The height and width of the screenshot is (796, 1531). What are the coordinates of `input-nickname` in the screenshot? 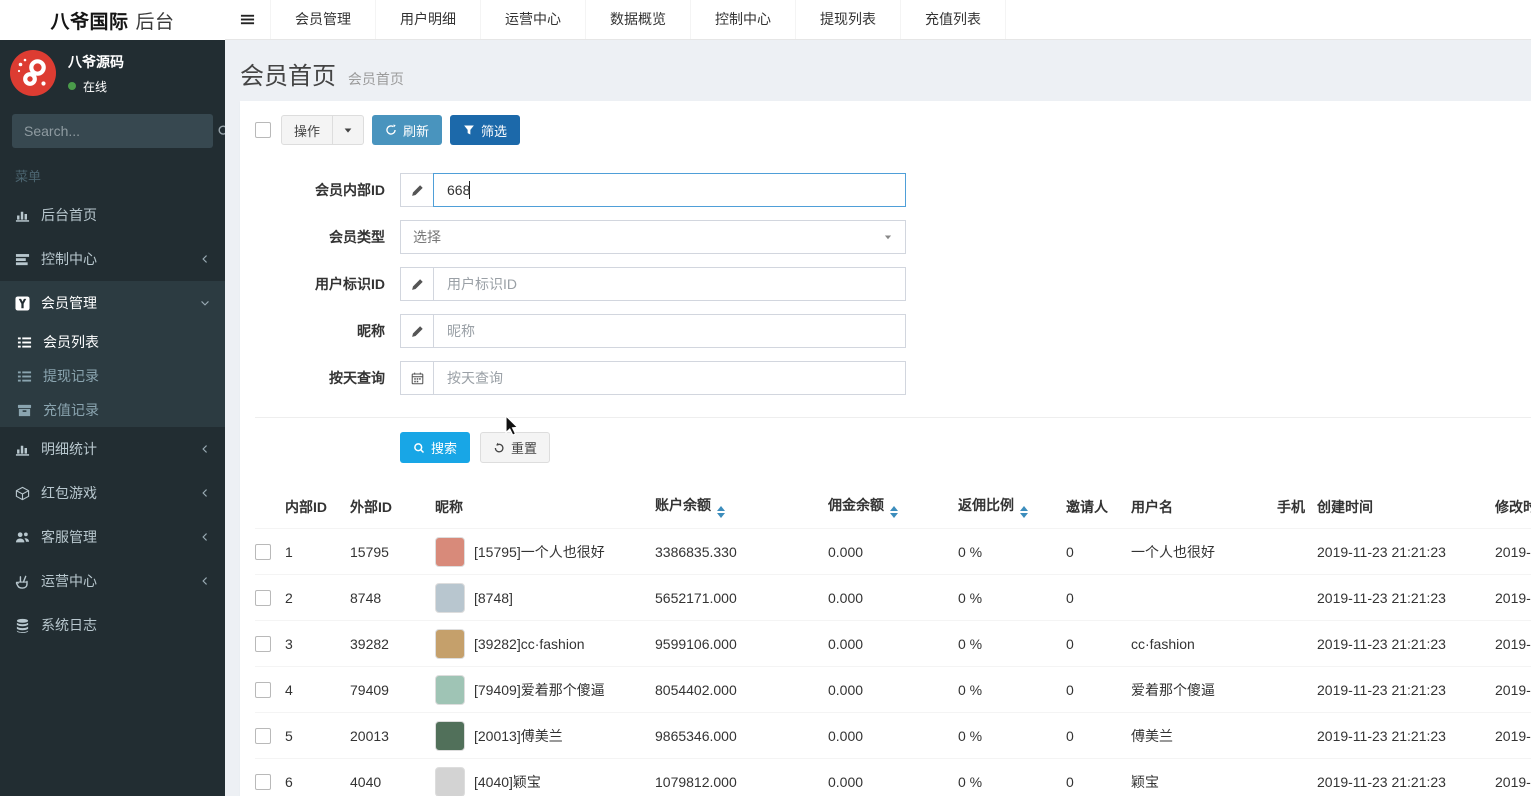 It's located at (669, 331).